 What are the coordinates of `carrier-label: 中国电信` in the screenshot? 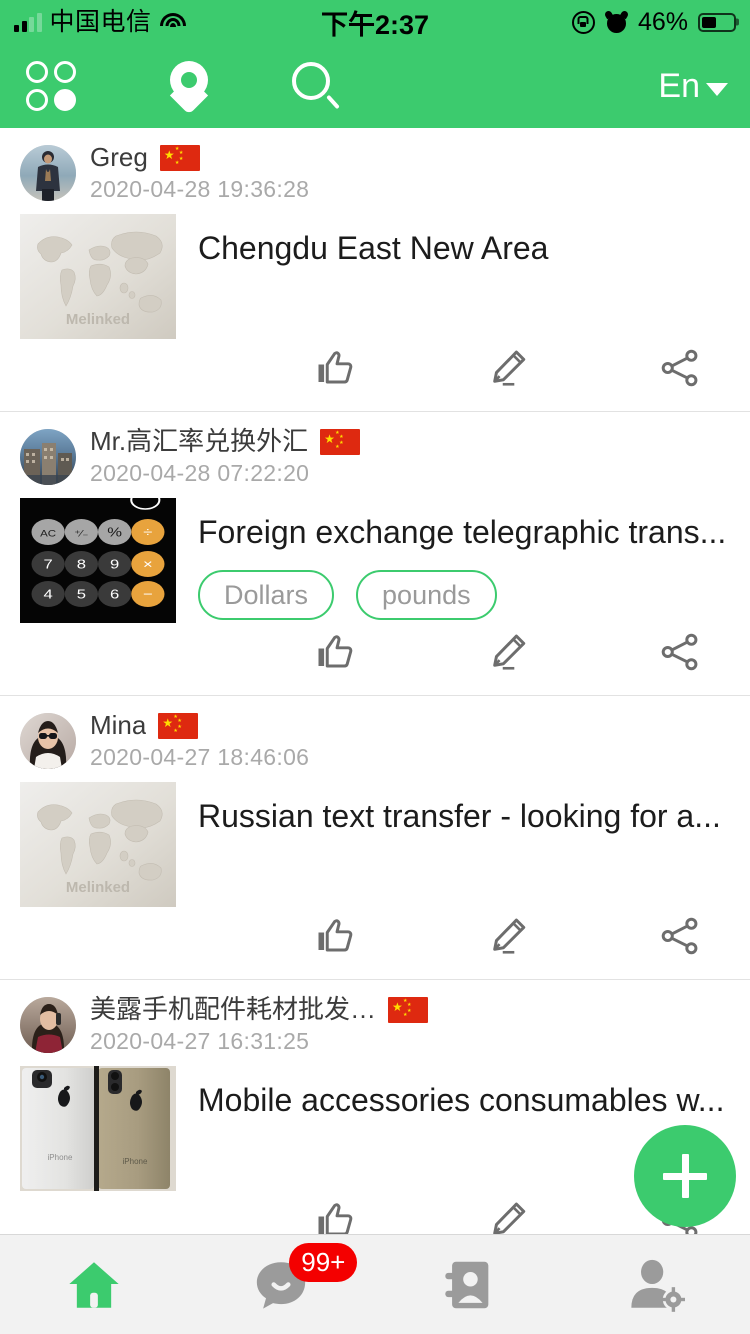 It's located at (100, 21).